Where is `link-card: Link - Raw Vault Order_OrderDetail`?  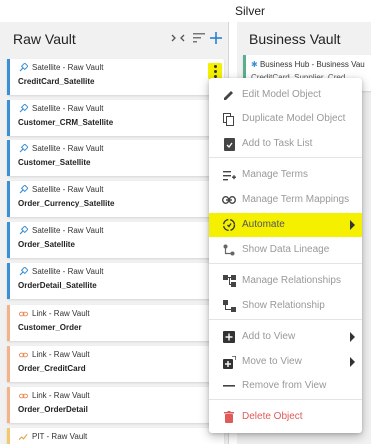
link-card: Link - Raw Vault Order_OrderDetail is located at coordinates (115, 405).